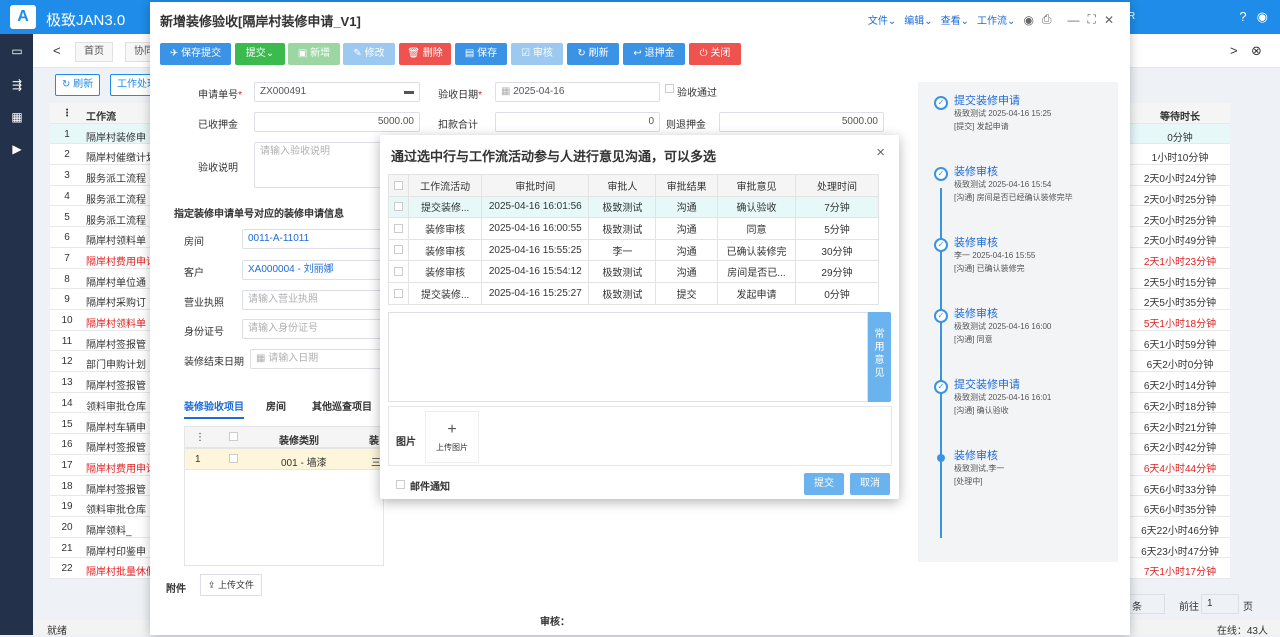 The height and width of the screenshot is (637, 1280). What do you see at coordinates (1074, 20) in the screenshot?
I see `minimize-icon: —` at bounding box center [1074, 20].